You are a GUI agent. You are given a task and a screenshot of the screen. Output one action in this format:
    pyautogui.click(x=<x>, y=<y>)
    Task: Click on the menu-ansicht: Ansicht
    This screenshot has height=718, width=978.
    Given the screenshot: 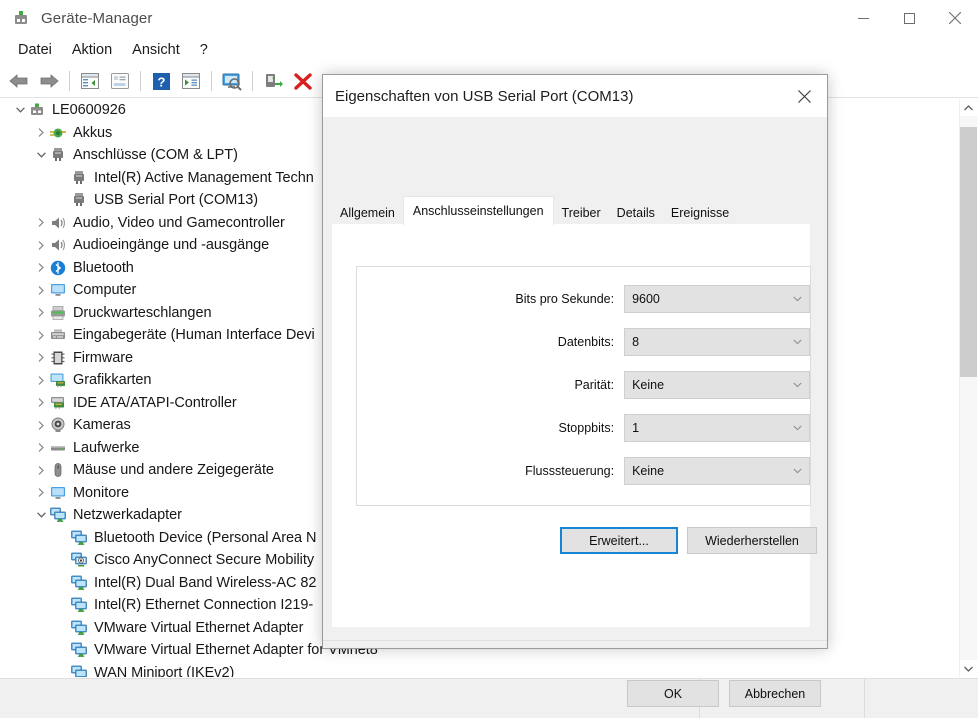 What is the action you would take?
    pyautogui.click(x=156, y=50)
    